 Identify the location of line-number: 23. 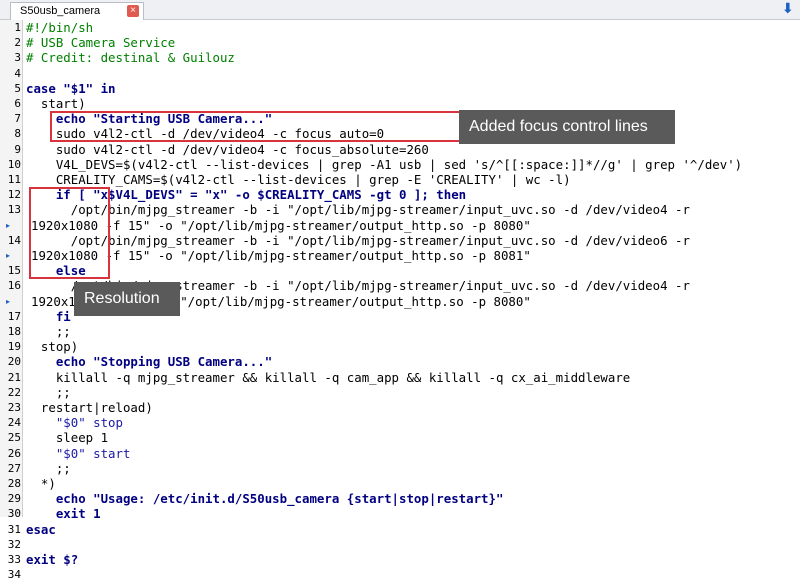
(14, 407).